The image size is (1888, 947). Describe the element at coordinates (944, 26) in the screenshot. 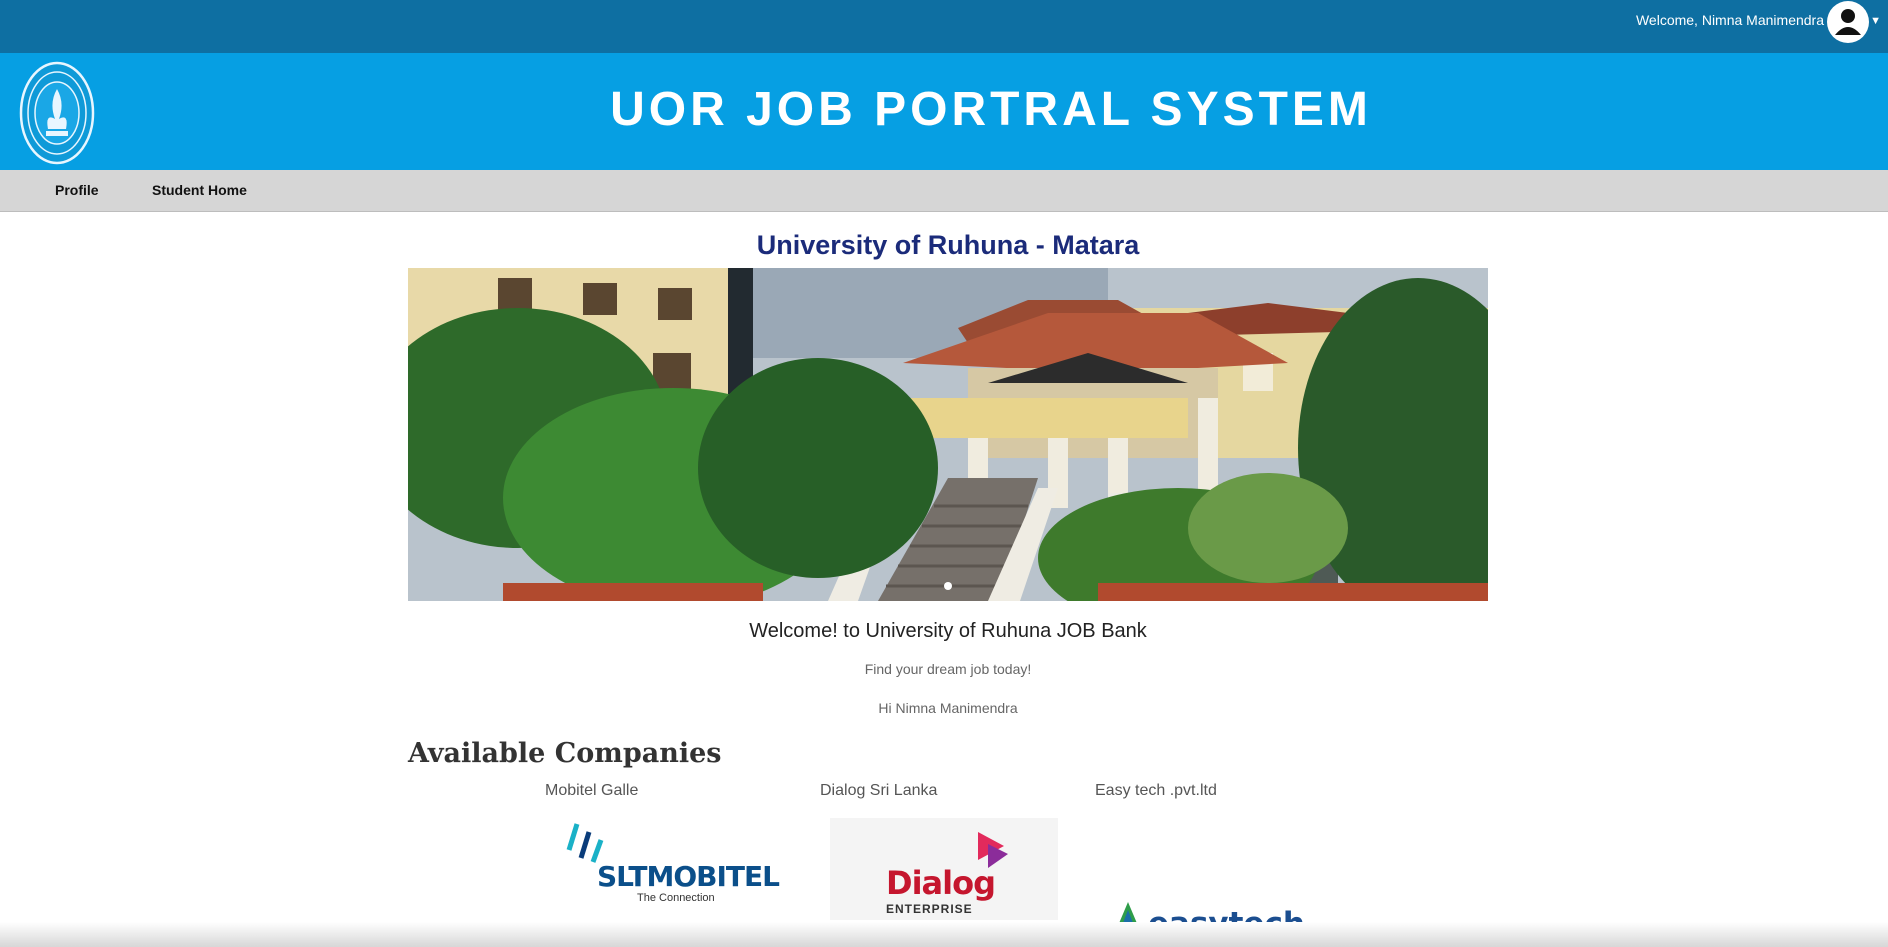

I see `top-bar: Welcome, Nimna Manimendra ▼` at that location.